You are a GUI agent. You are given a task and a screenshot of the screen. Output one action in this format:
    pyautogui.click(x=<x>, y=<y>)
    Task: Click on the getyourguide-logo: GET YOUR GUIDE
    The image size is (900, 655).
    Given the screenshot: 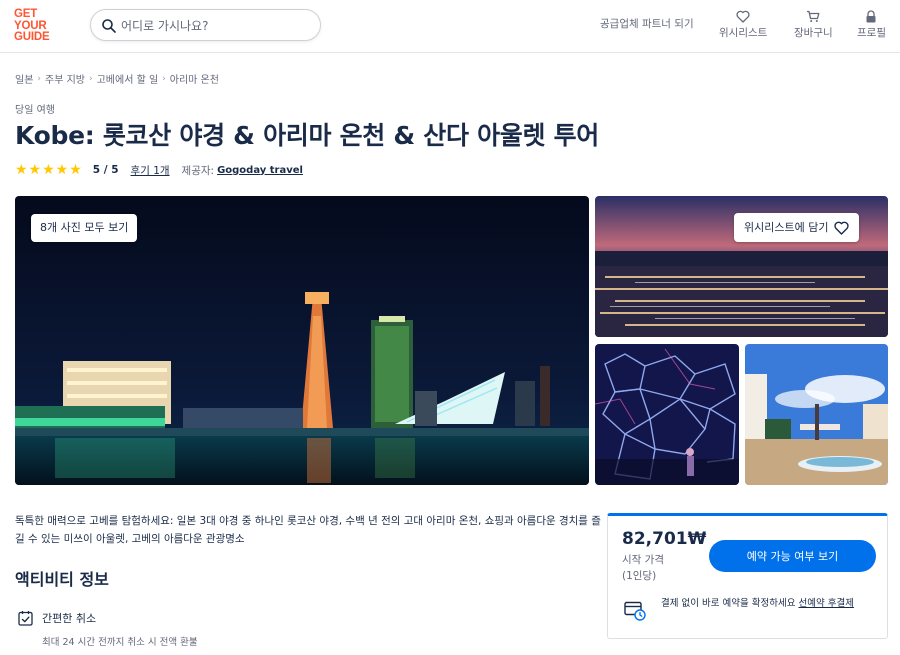 What is the action you would take?
    pyautogui.click(x=36, y=26)
    